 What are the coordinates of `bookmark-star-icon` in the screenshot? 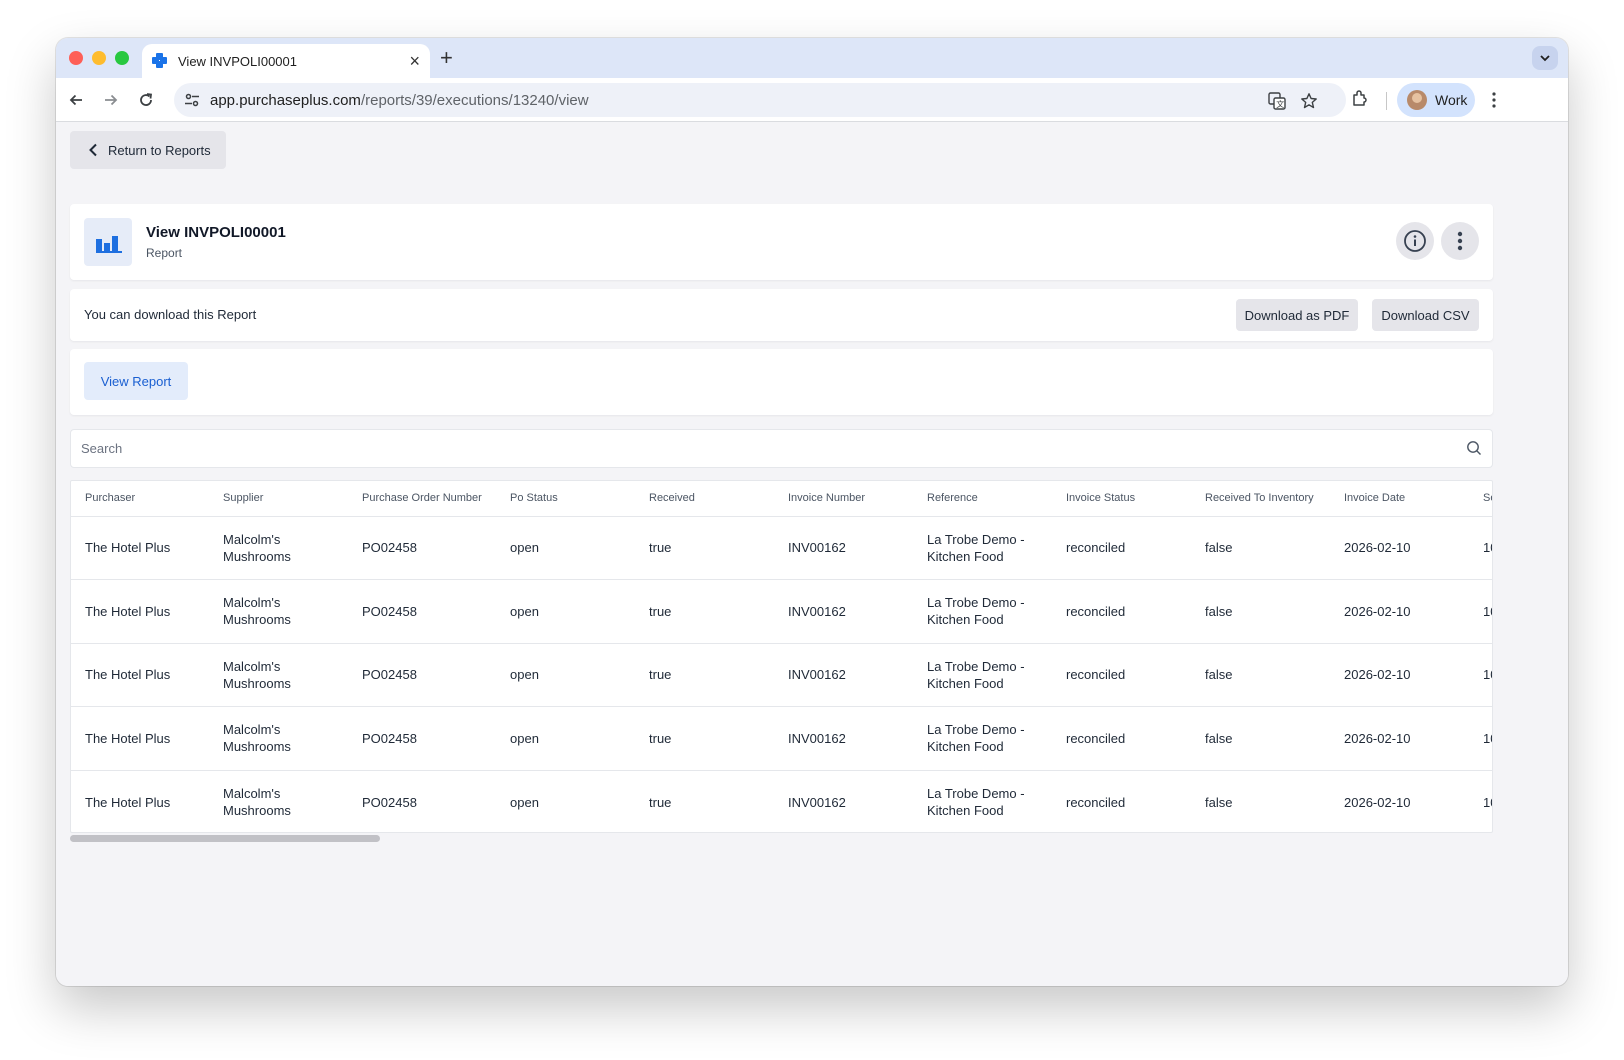 It's located at (1309, 101).